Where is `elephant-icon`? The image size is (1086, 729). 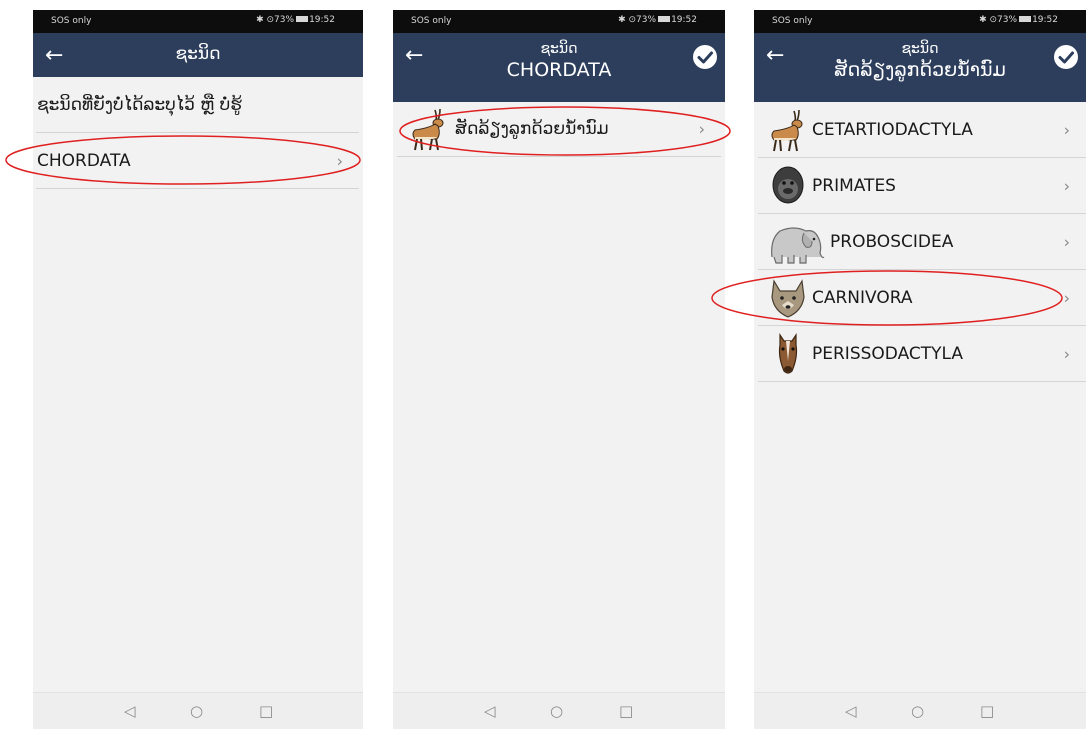
elephant-icon is located at coordinates (797, 242).